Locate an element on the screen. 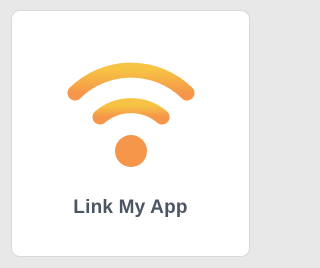 The width and height of the screenshot is (320, 268). wifi-dot is located at coordinates (131, 151).